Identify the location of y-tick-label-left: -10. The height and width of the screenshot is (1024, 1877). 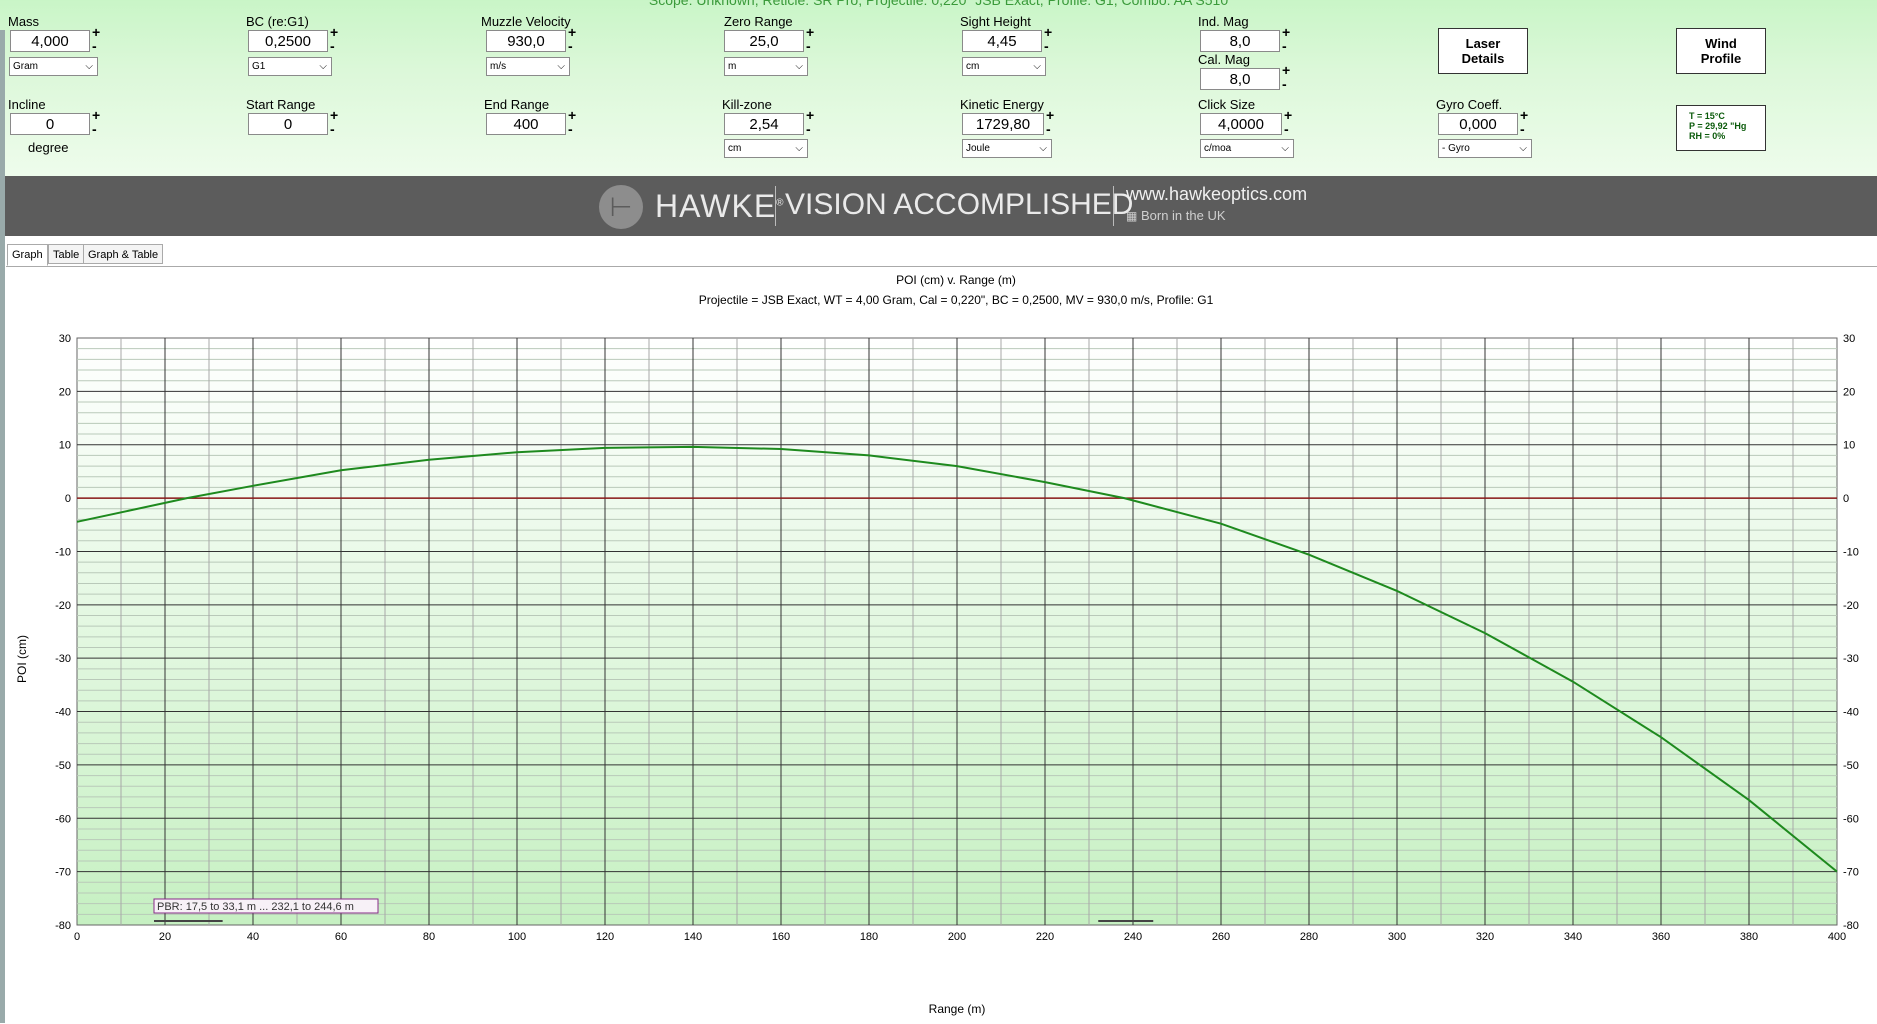
(63, 552).